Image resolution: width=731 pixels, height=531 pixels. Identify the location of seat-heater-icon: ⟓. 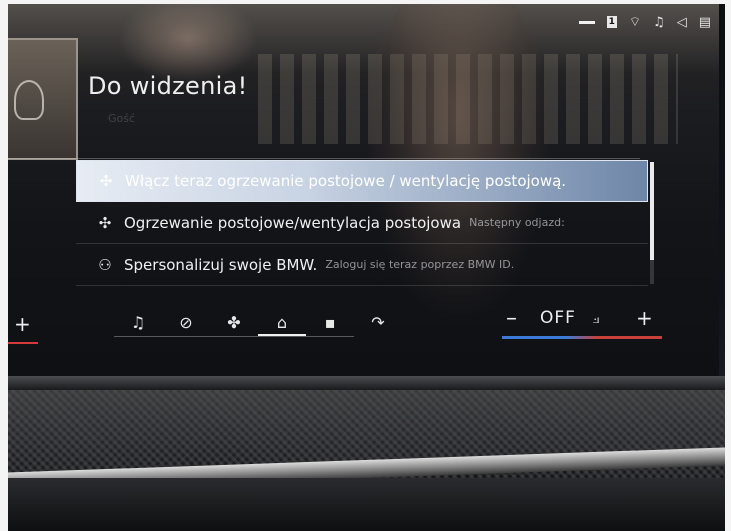
(596, 318).